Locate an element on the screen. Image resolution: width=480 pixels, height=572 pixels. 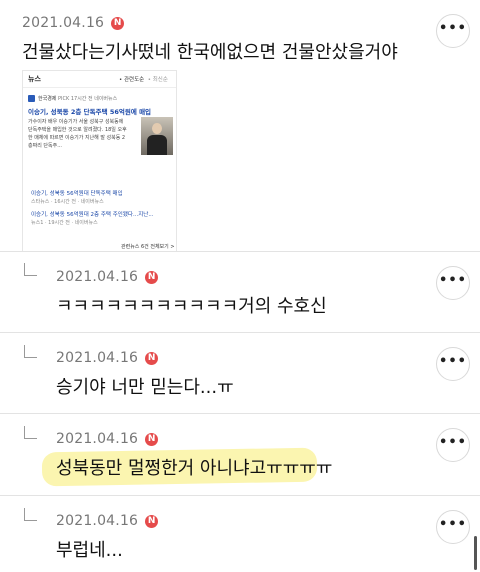
related-news-more-link: 관련뉴스 6건 전체보기 > is located at coordinates (148, 247).